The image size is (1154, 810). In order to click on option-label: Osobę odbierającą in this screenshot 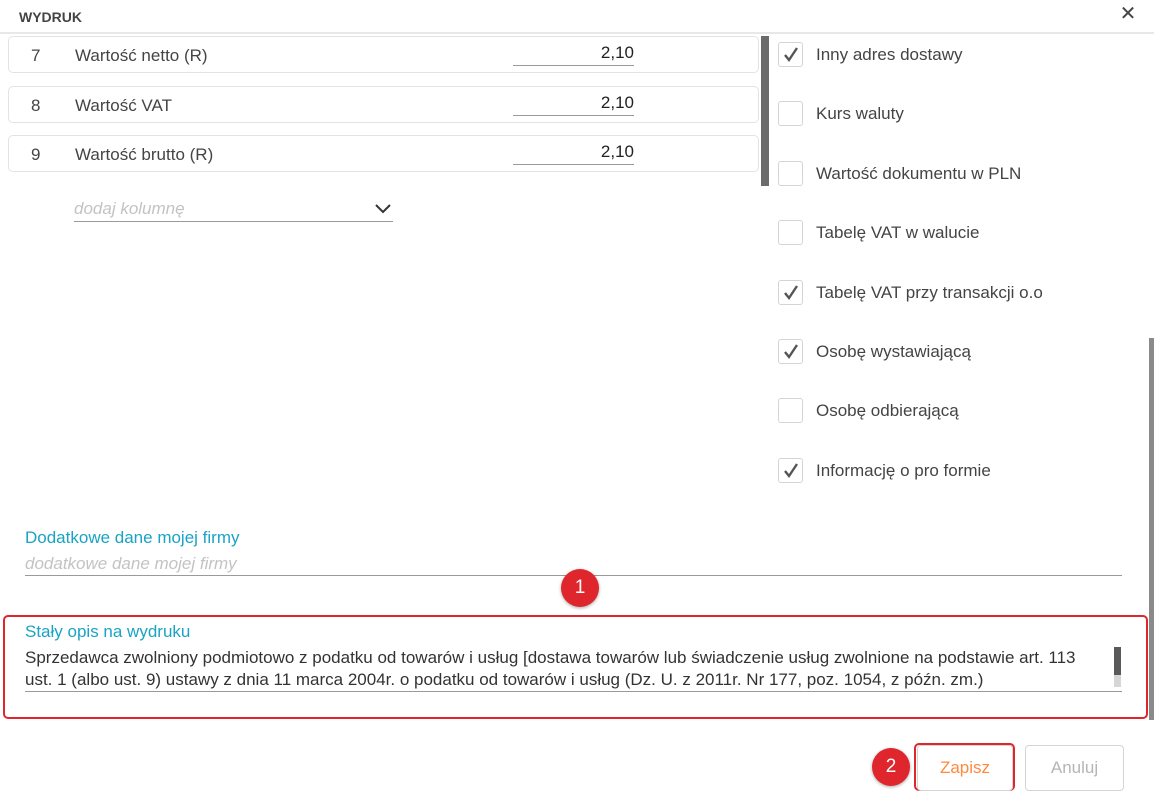, I will do `click(887, 410)`.